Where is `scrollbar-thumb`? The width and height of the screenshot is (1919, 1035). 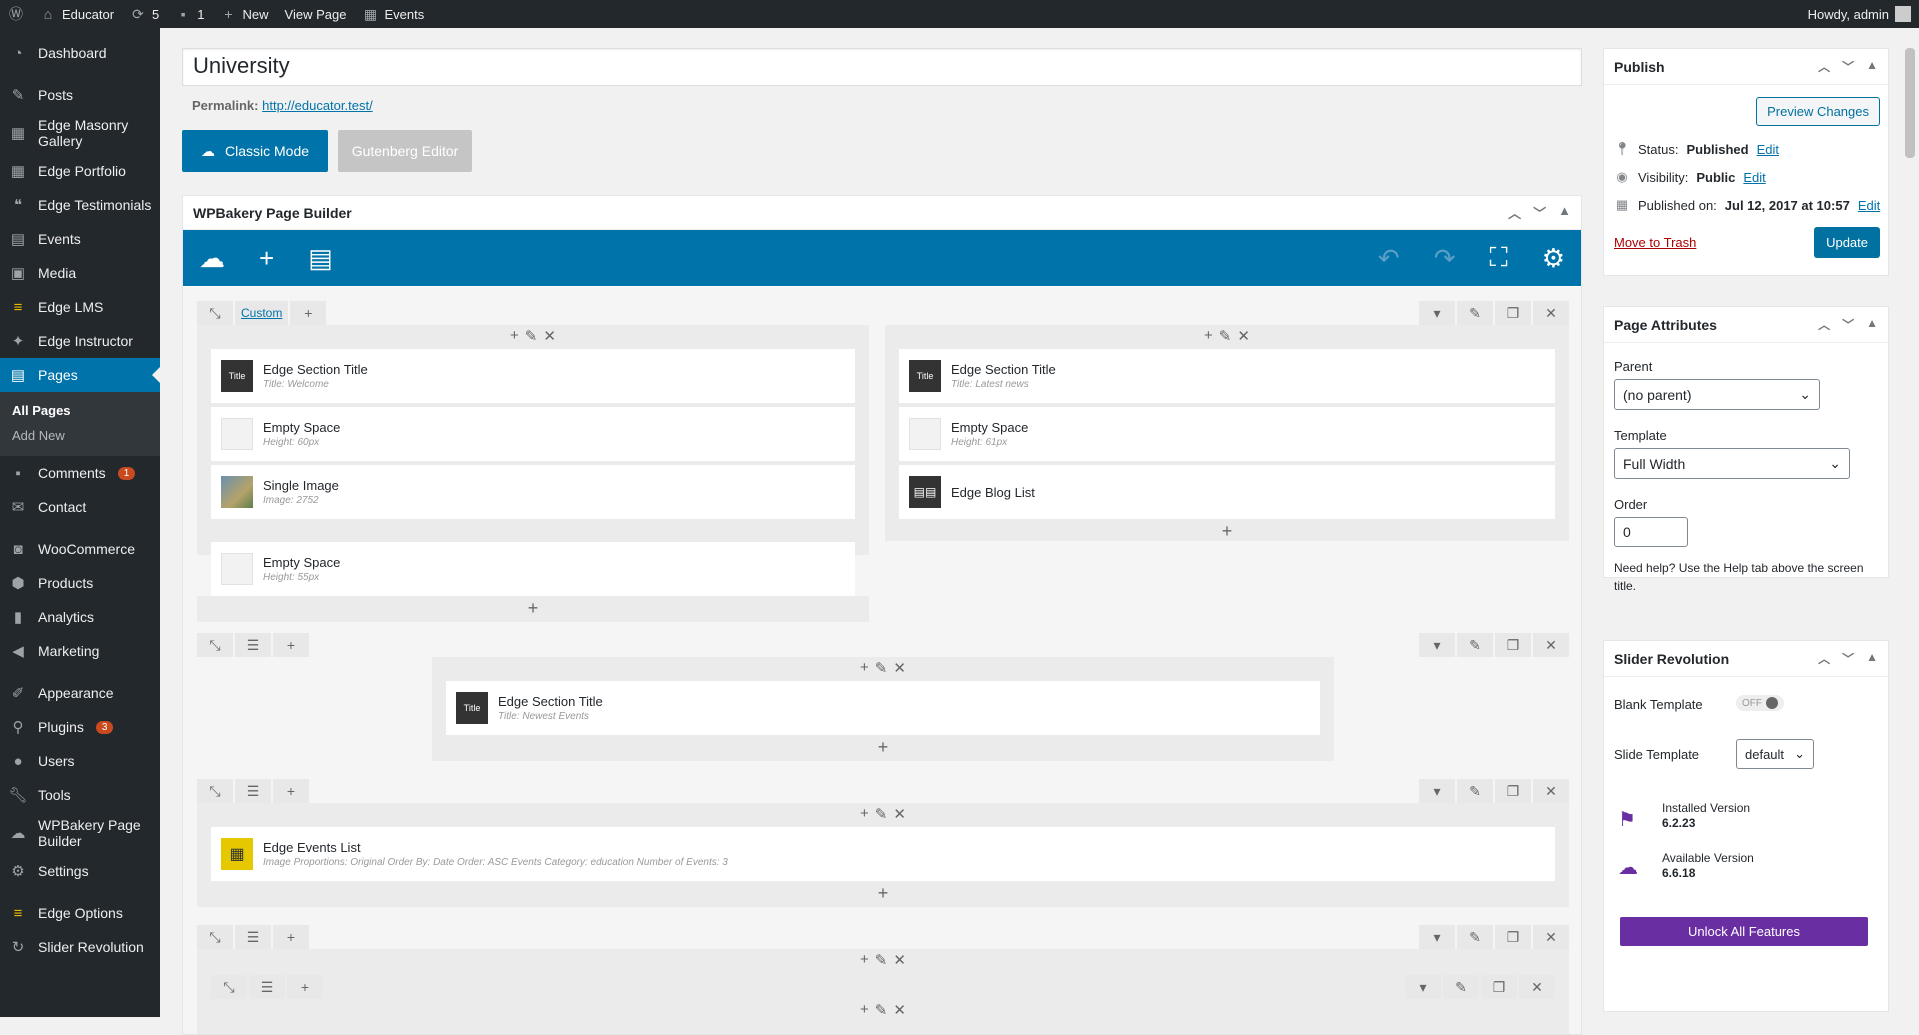
scrollbar-thumb is located at coordinates (1910, 103).